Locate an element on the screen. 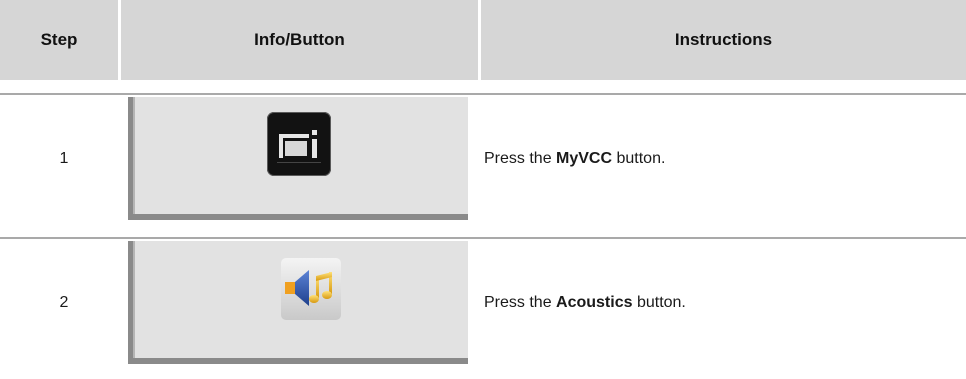 This screenshot has width=966, height=379. header-step: Step is located at coordinates (59, 40).